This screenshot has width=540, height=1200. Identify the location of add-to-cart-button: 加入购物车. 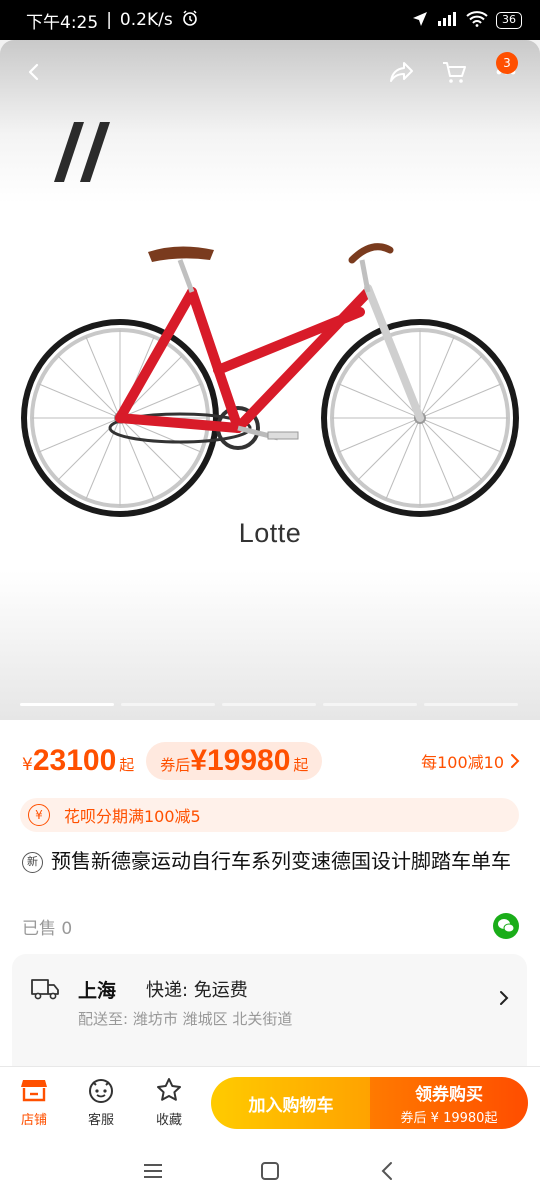
(291, 1103).